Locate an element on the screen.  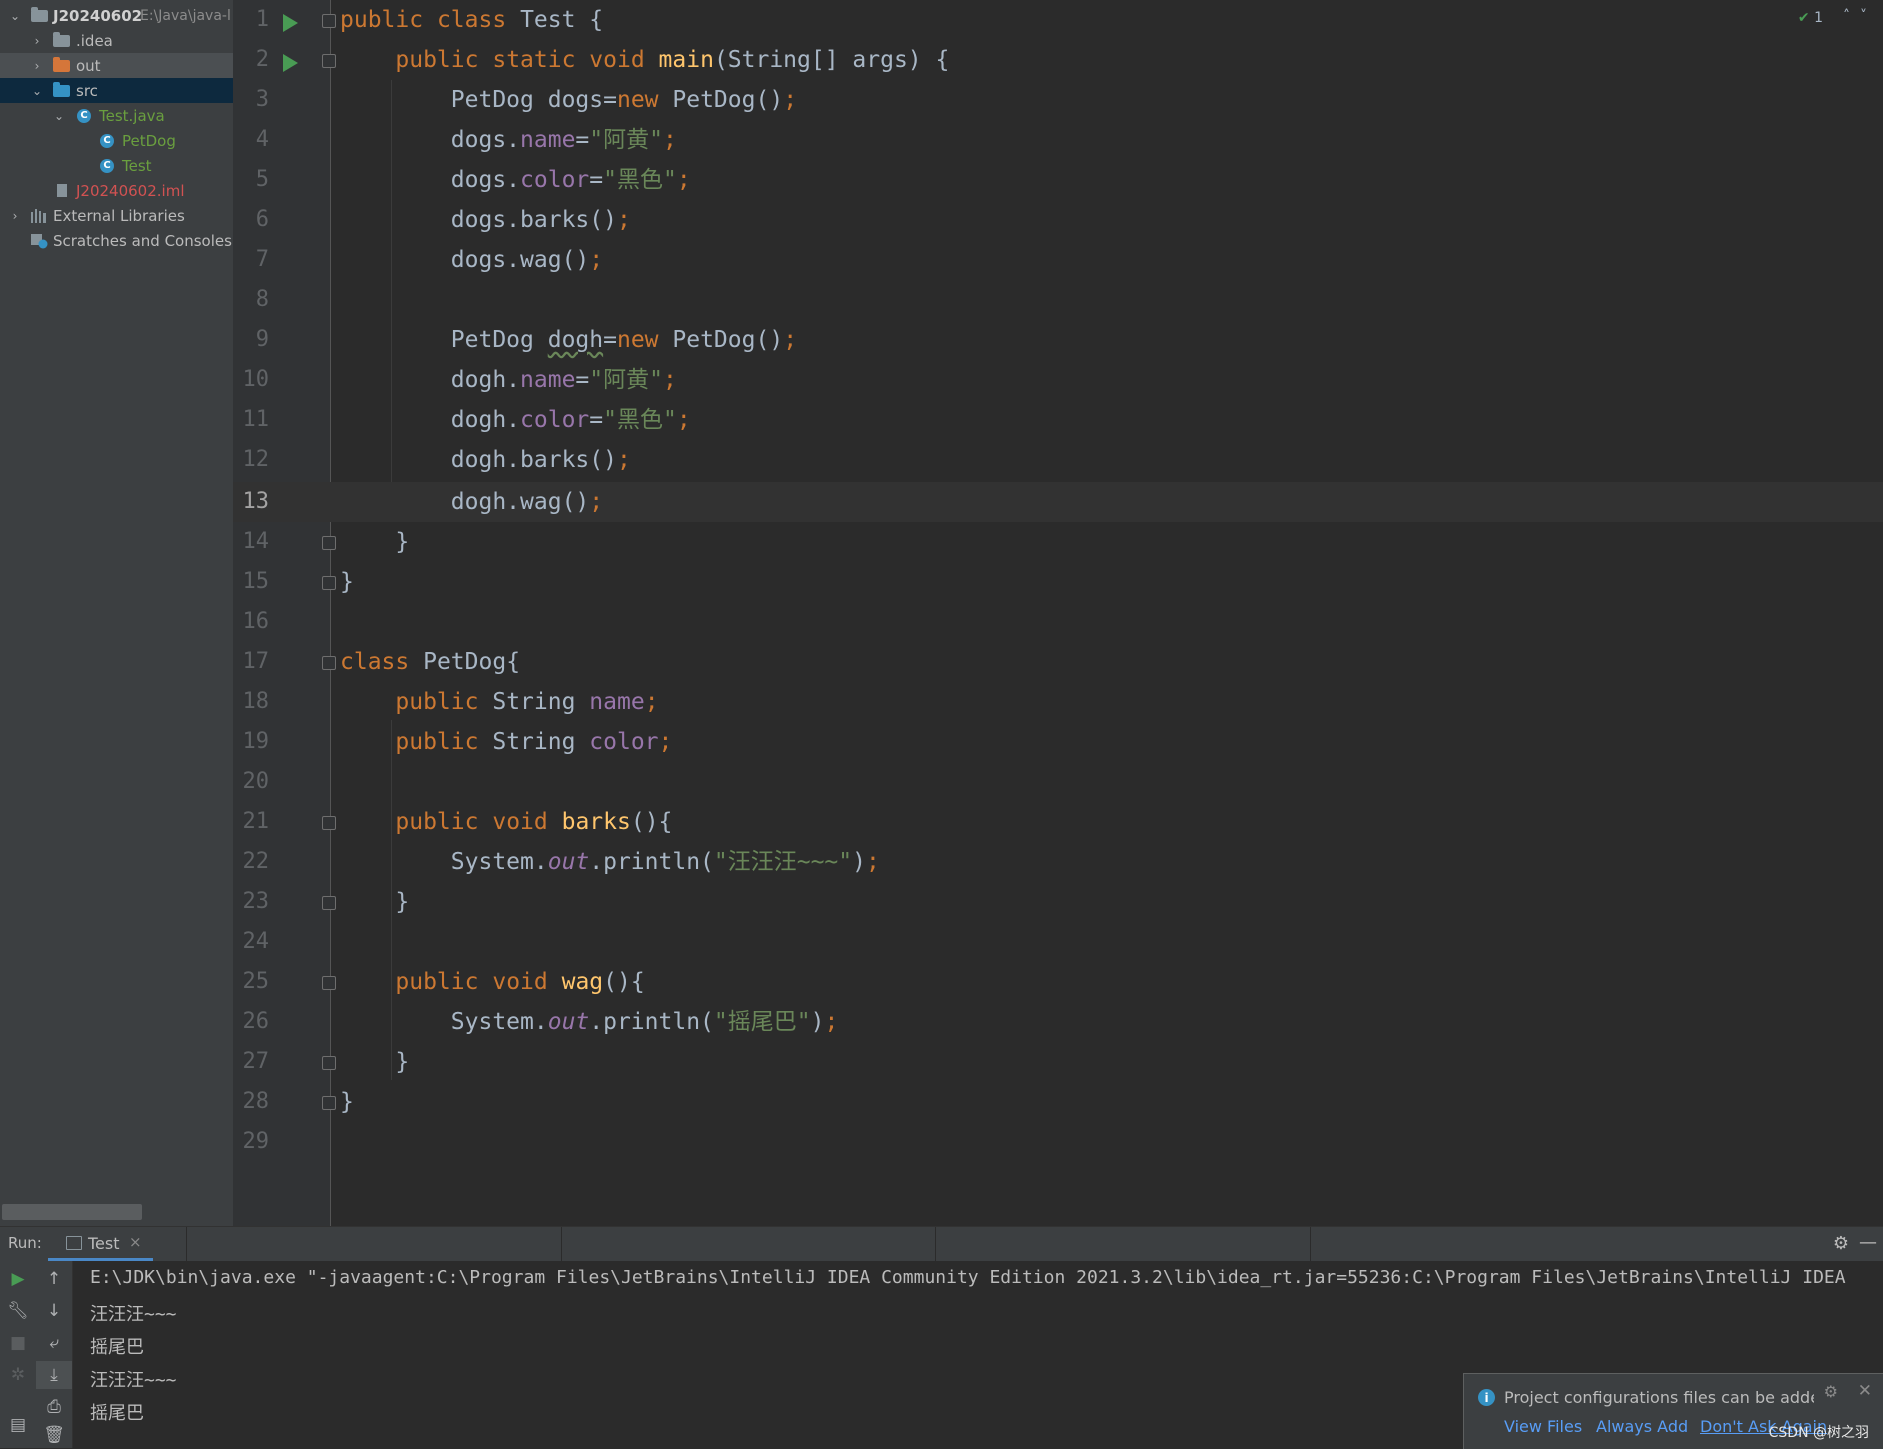
tree-item-project-root: ⌄ J20240602 E:\Java\java-l is located at coordinates (116, 15).